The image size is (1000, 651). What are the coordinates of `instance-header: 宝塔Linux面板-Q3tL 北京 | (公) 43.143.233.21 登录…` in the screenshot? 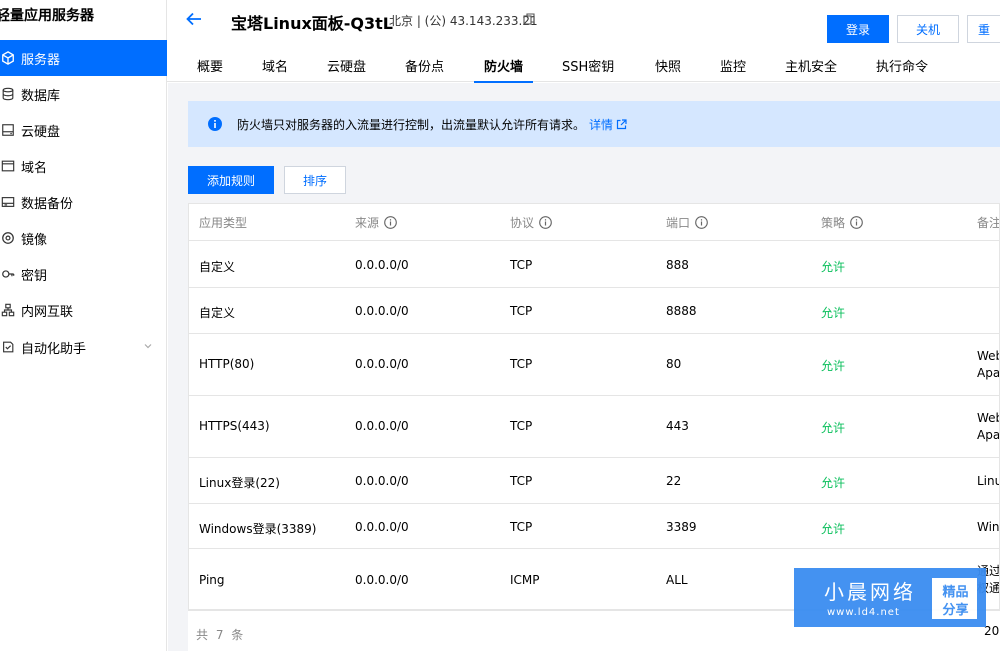 It's located at (583, 41).